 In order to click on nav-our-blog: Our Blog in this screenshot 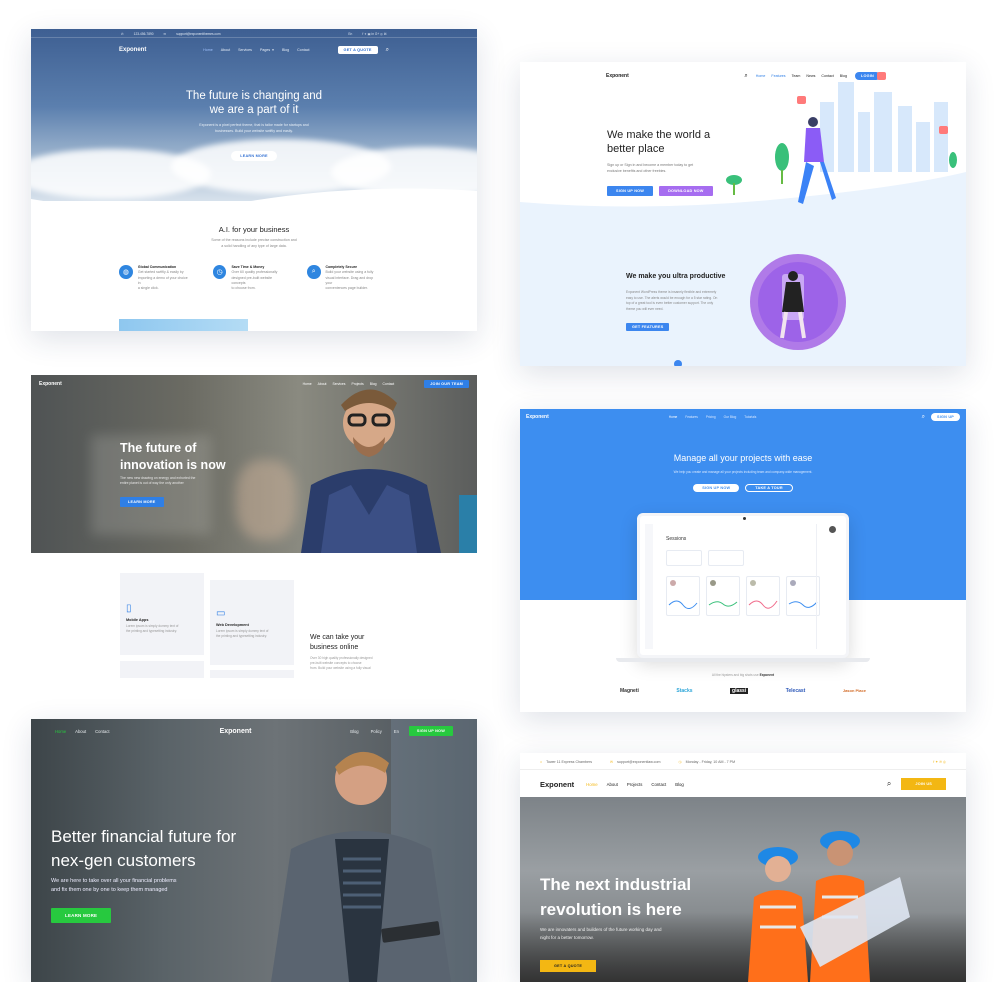, I will do `click(730, 417)`.